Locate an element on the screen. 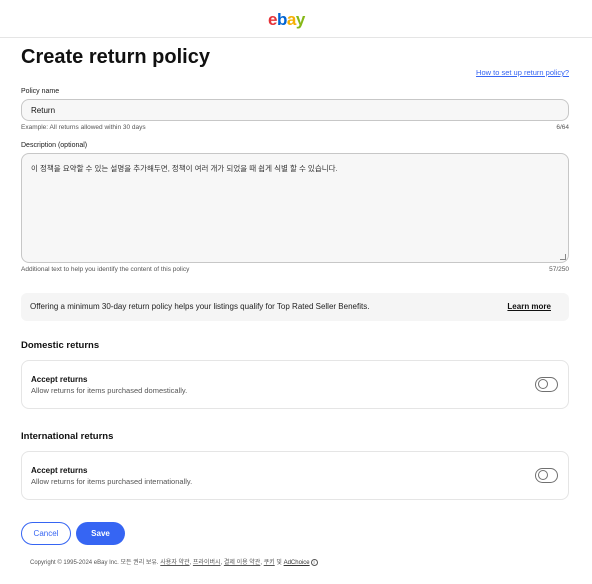  learn-more-link: Learn more is located at coordinates (529, 306).